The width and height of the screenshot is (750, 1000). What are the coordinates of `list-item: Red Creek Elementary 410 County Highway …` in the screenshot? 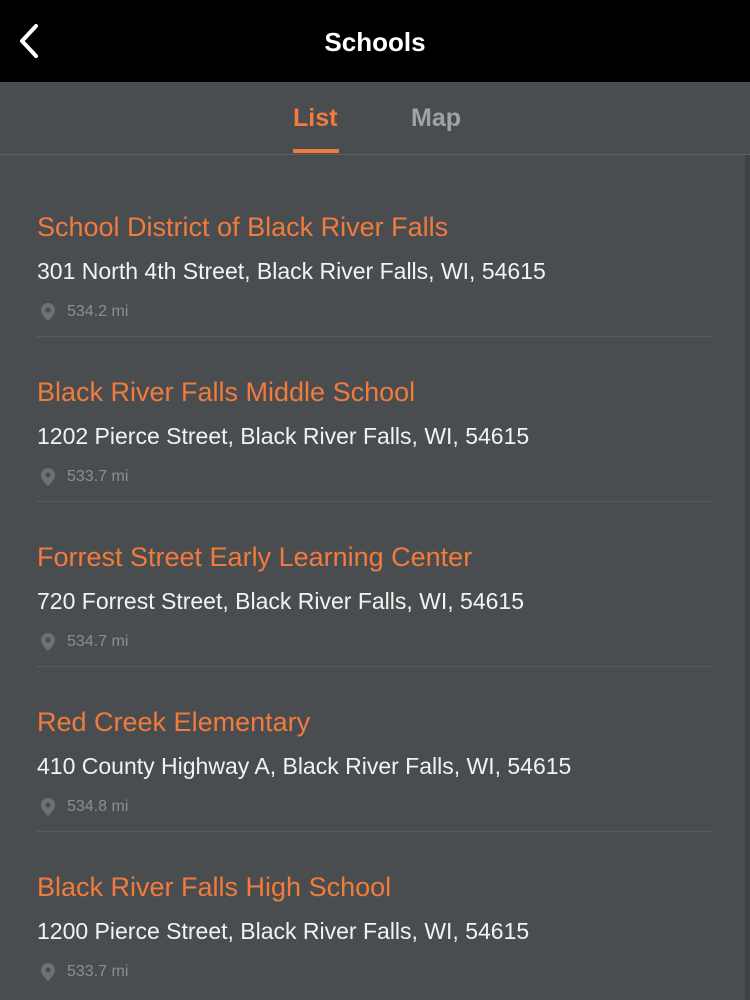 It's located at (375, 749).